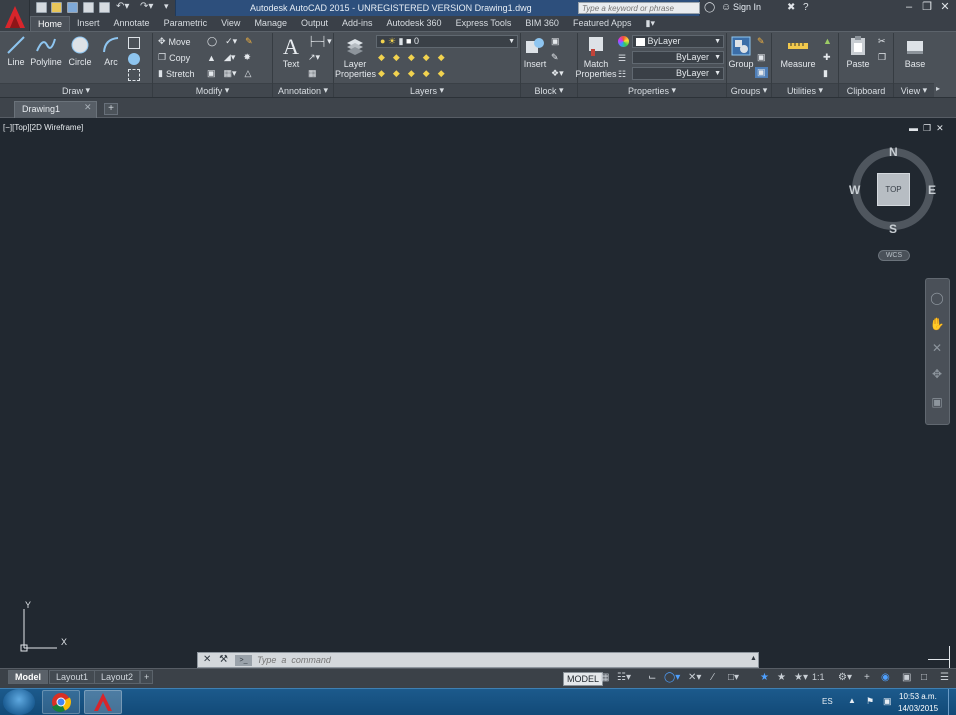 Image resolution: width=956 pixels, height=715 pixels. Describe the element at coordinates (15, 17) in the screenshot. I see `application-menu-button` at that location.